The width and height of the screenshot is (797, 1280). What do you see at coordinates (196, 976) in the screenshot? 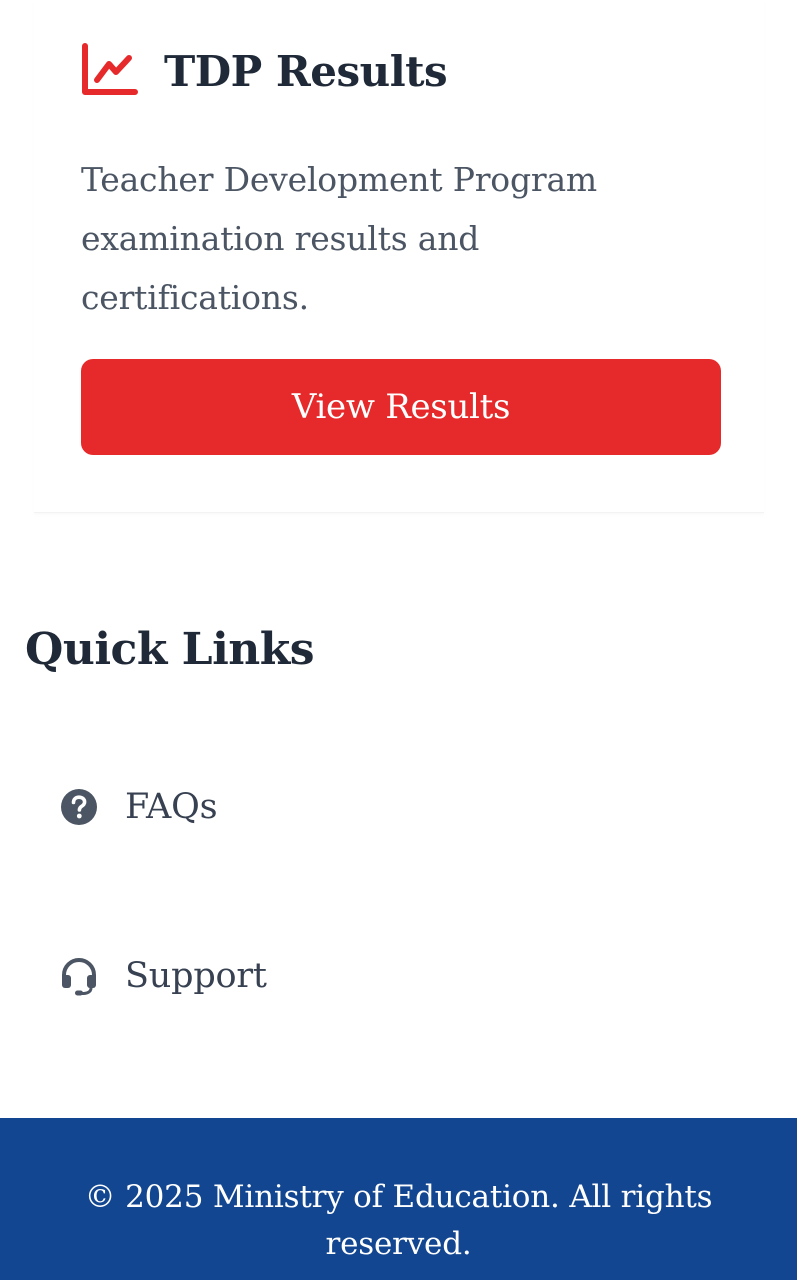
I see `quick-link-label: Support` at bounding box center [196, 976].